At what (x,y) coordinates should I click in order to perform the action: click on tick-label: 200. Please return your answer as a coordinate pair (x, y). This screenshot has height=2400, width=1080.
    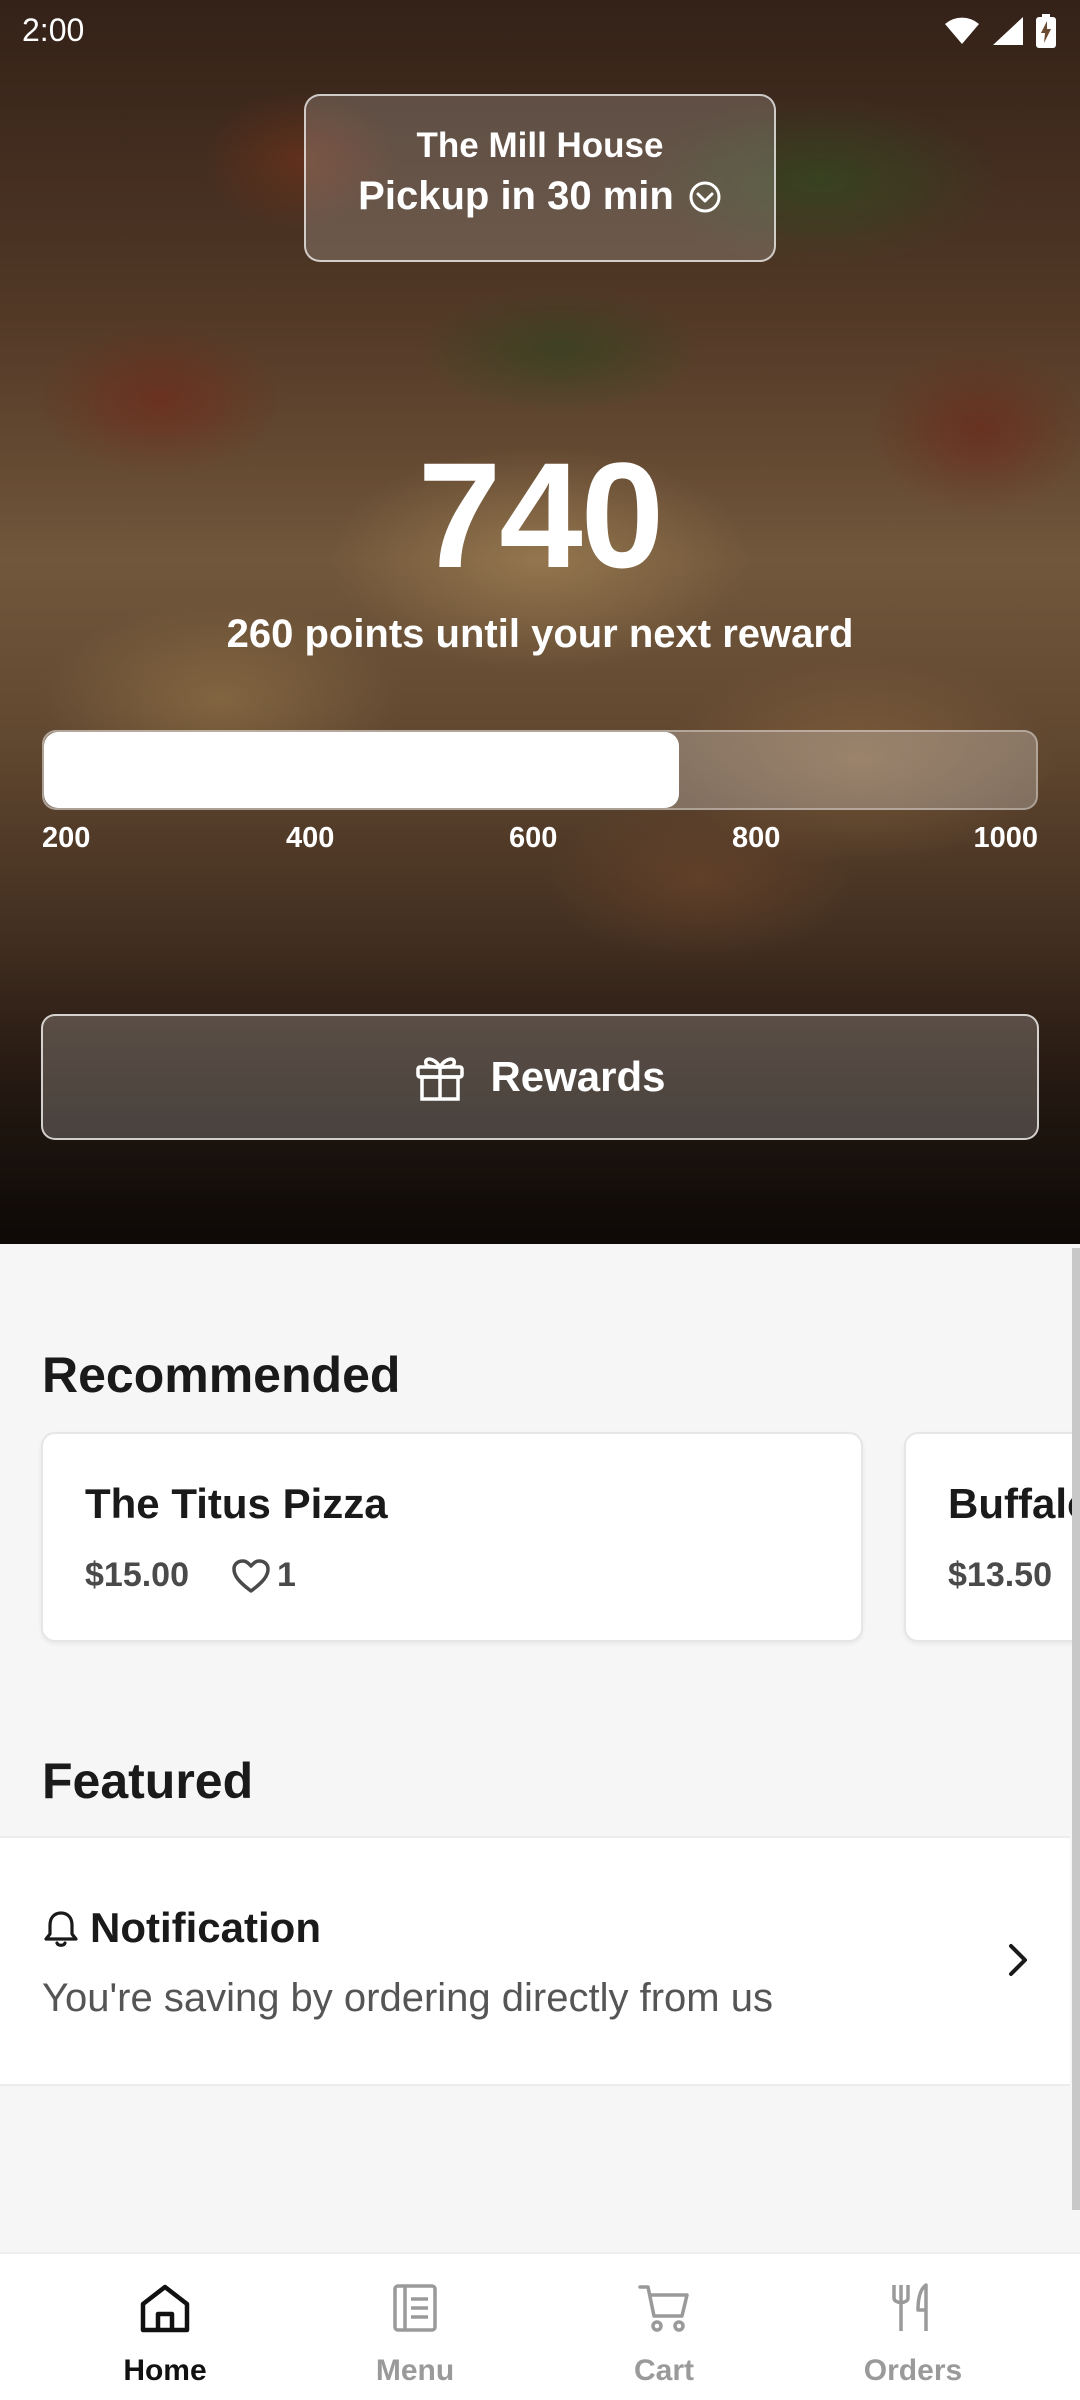
    Looking at the image, I should click on (66, 838).